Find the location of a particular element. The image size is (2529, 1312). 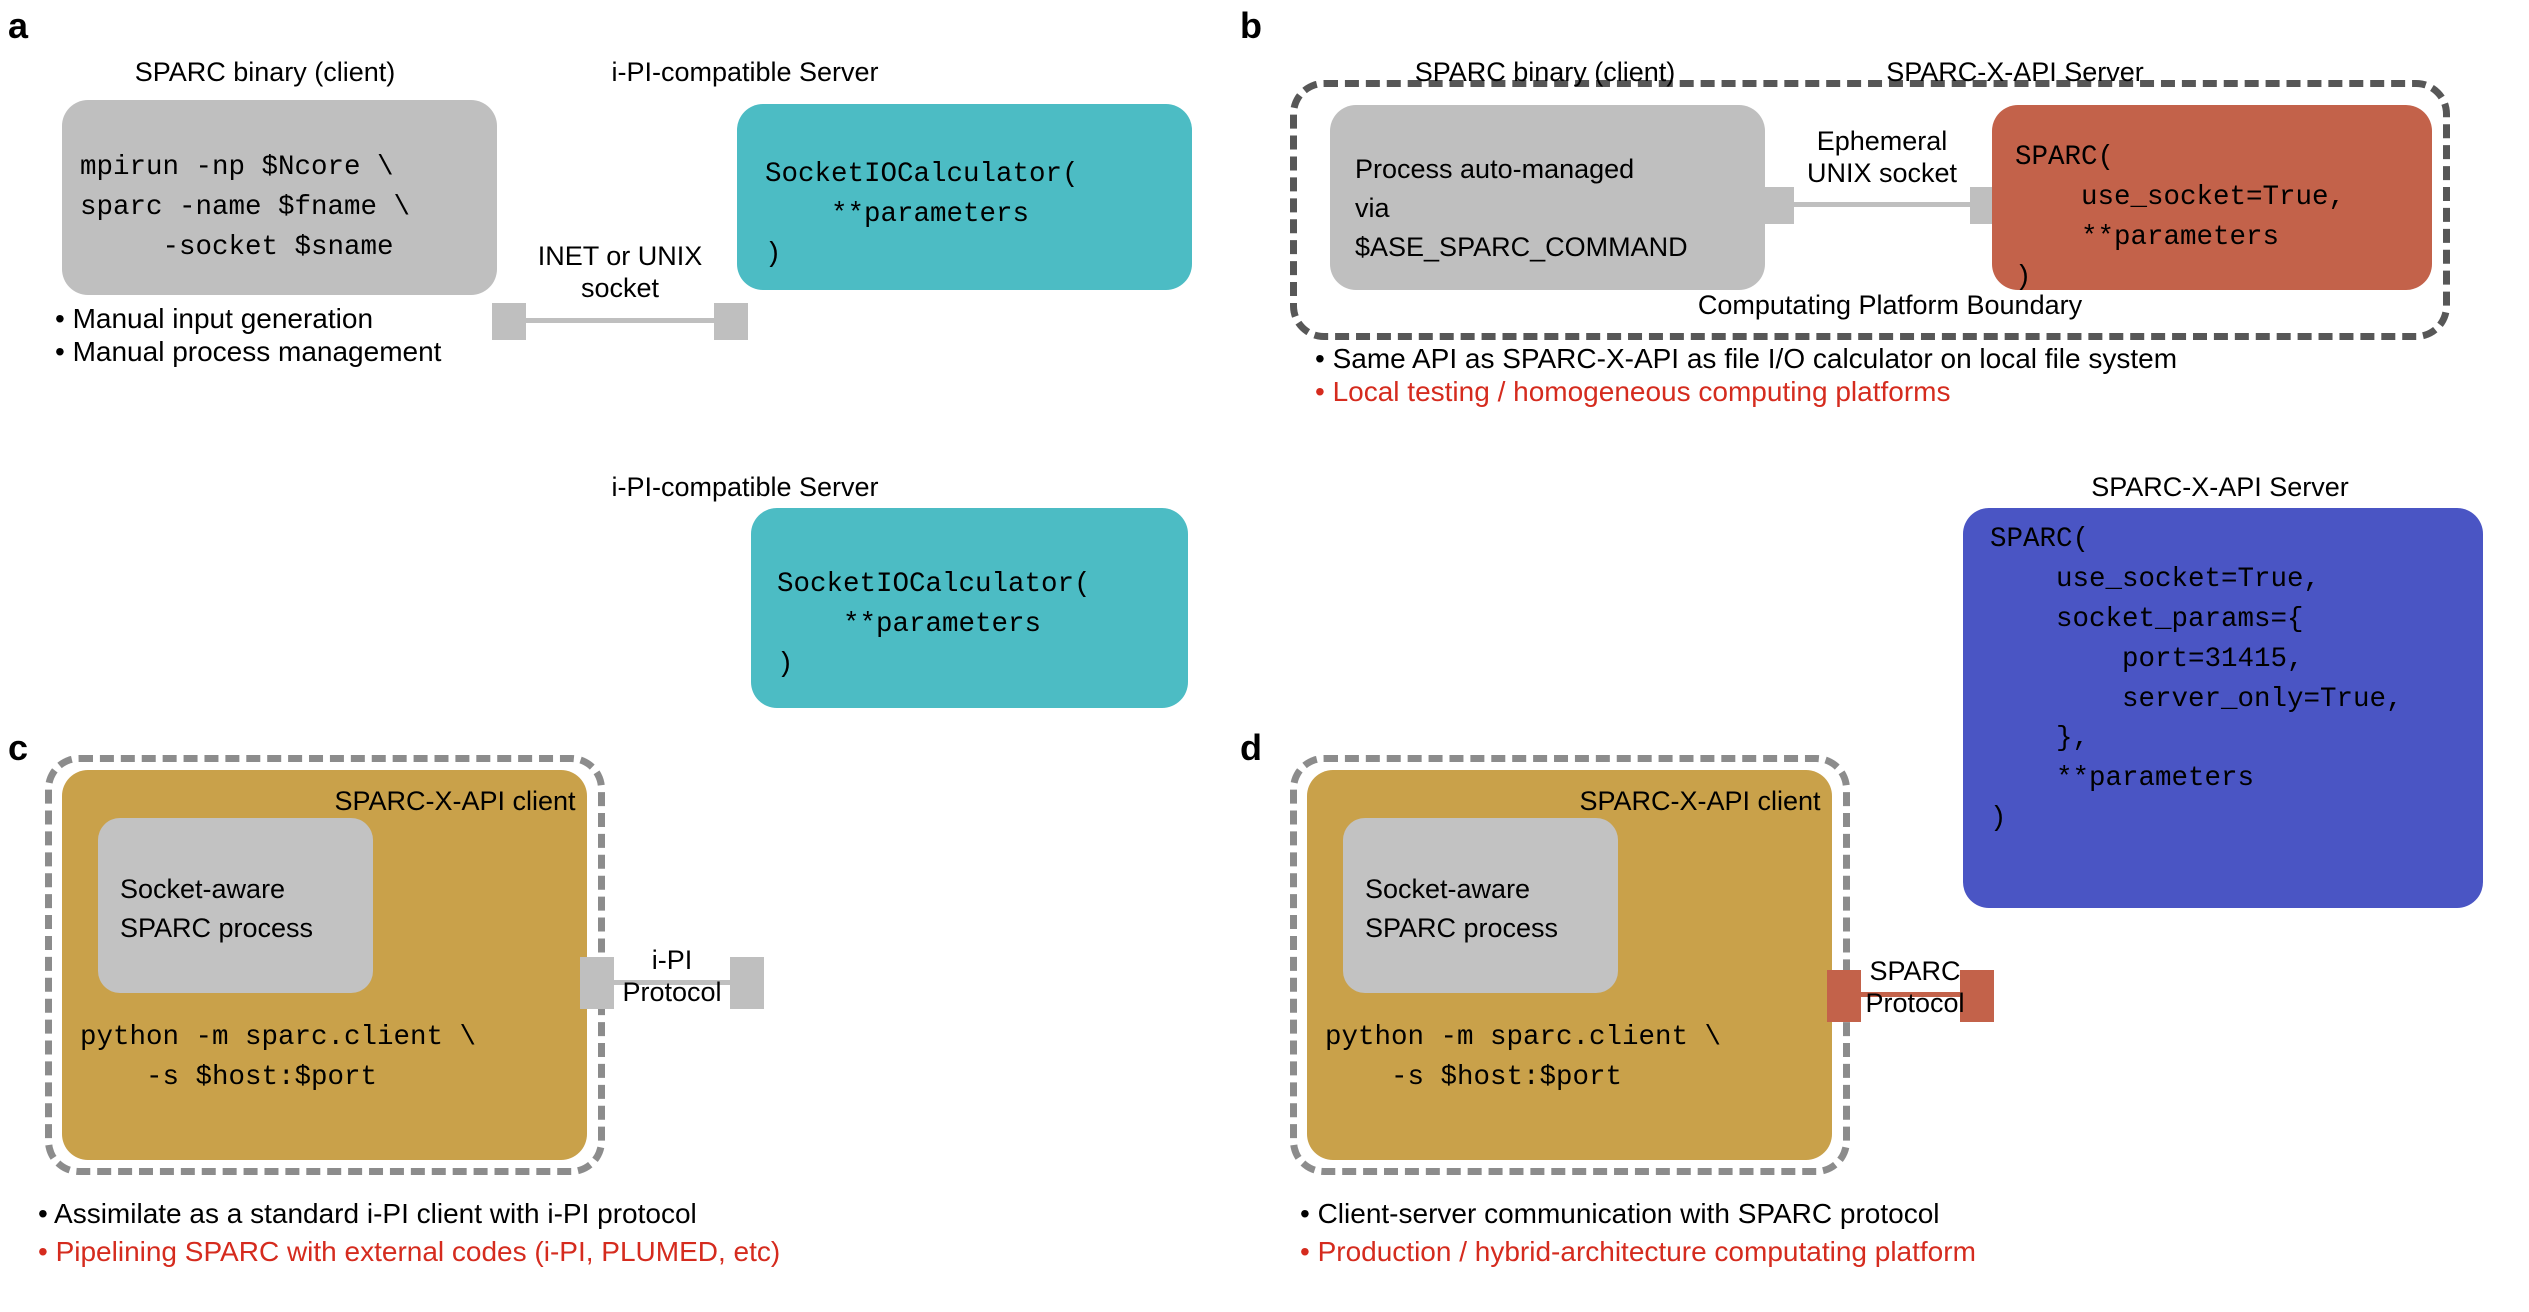

panel-a-bullet-2: • Manual process management is located at coordinates (248, 351).